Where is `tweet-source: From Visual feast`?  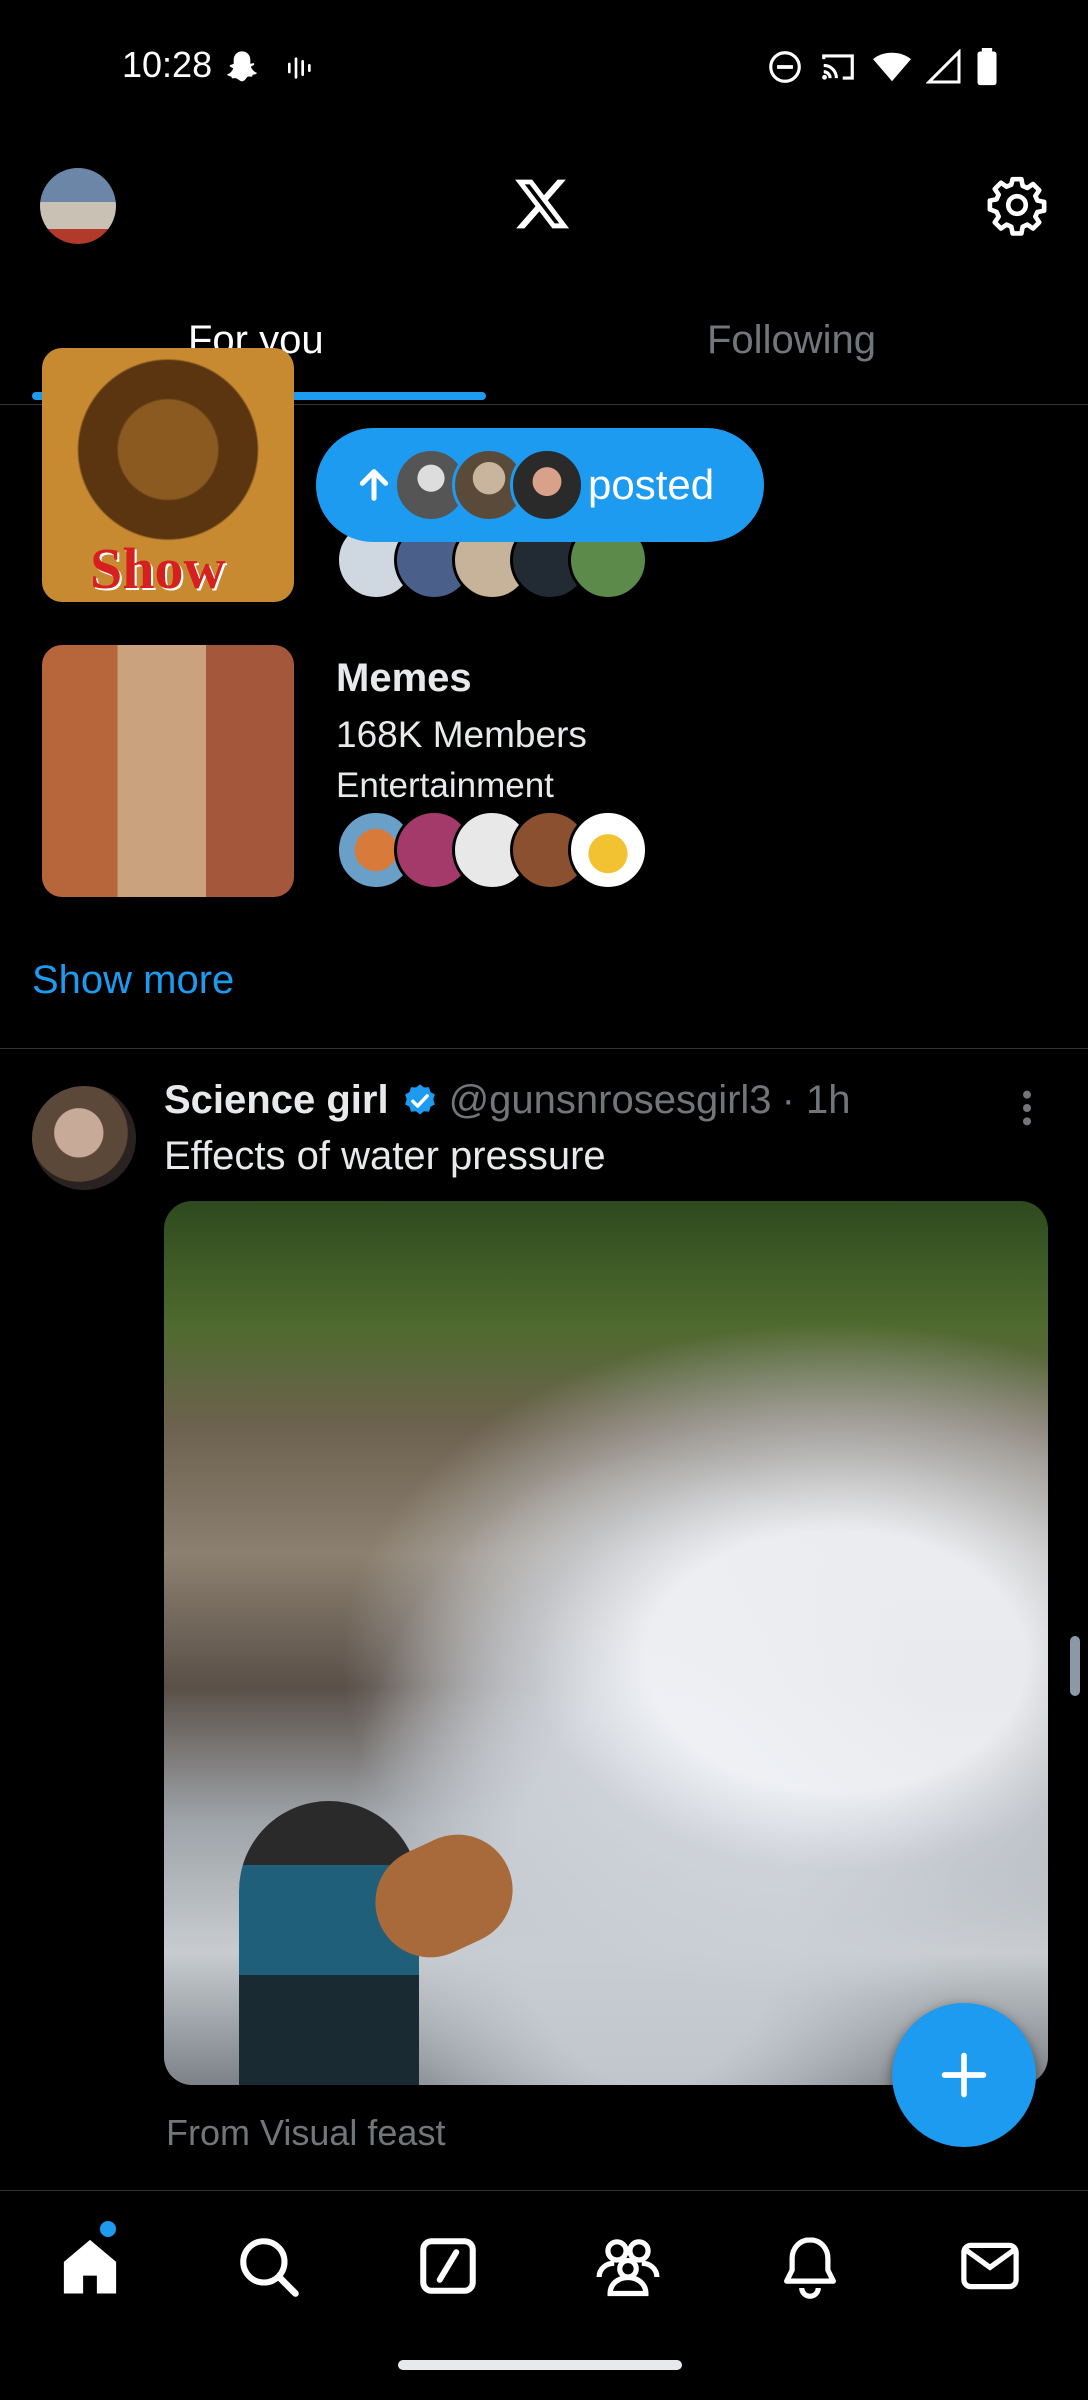 tweet-source: From Visual feast is located at coordinates (305, 2133).